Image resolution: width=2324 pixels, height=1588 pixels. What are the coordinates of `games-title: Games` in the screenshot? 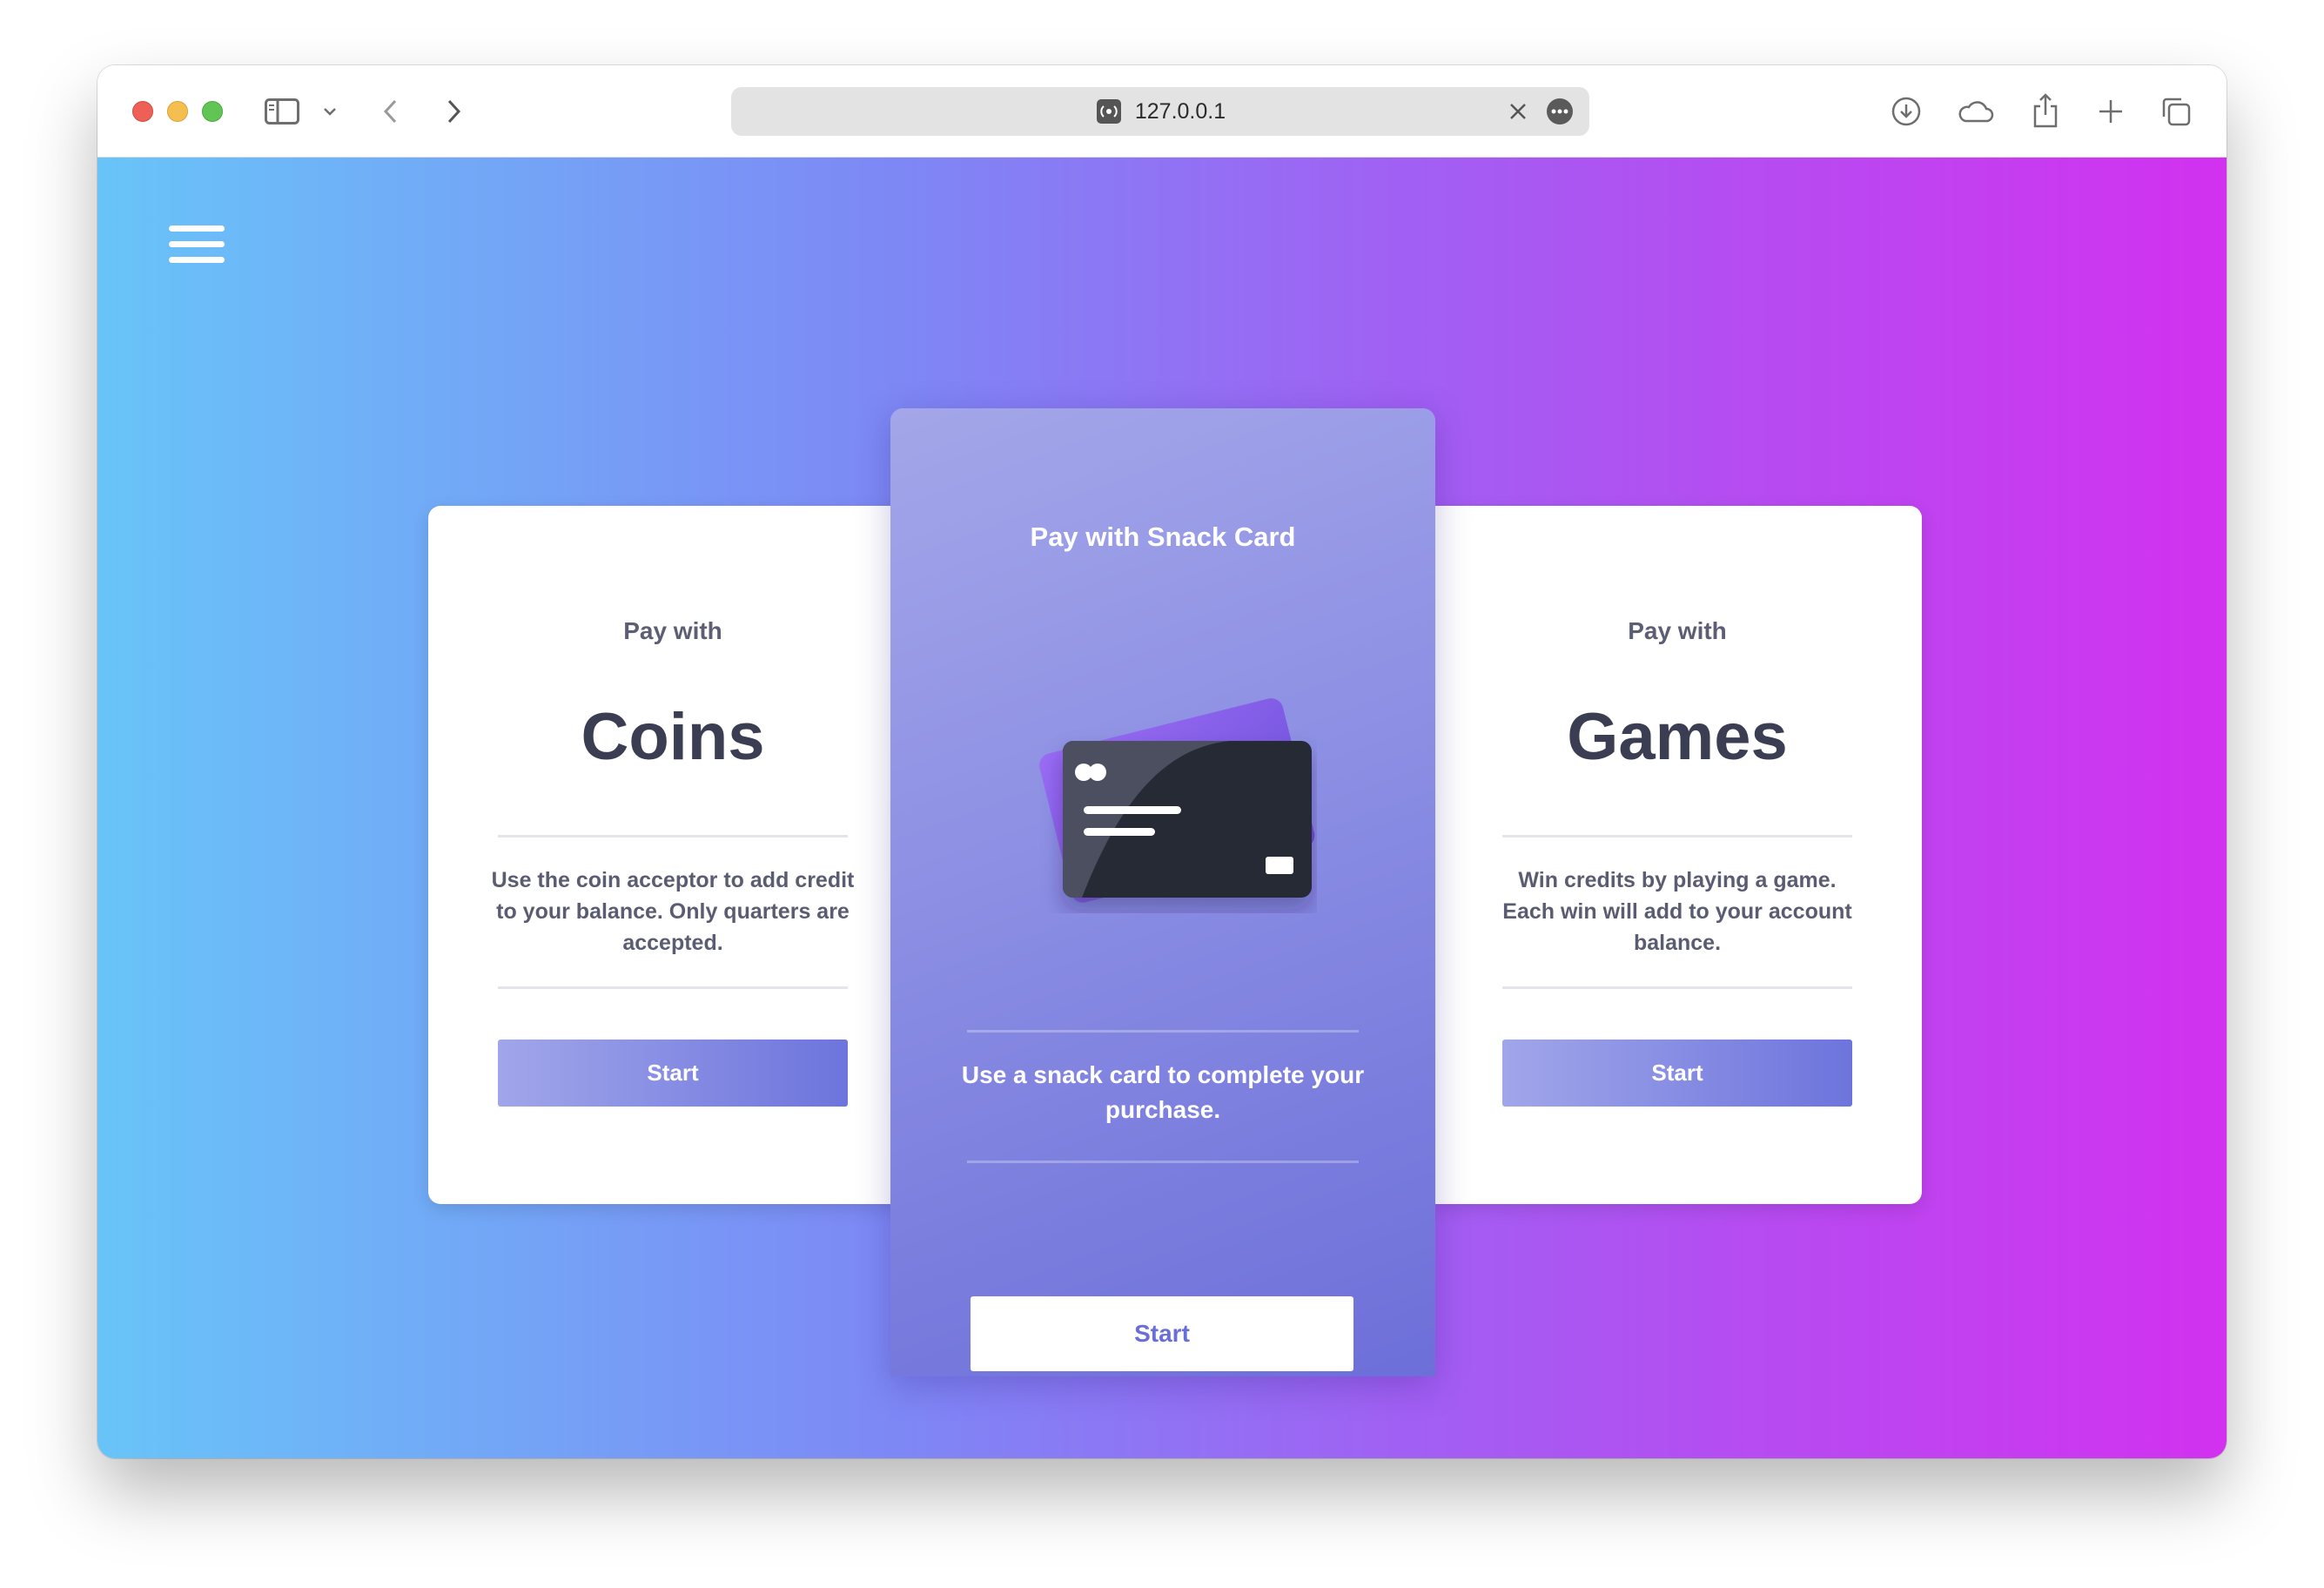 It's located at (1678, 737).